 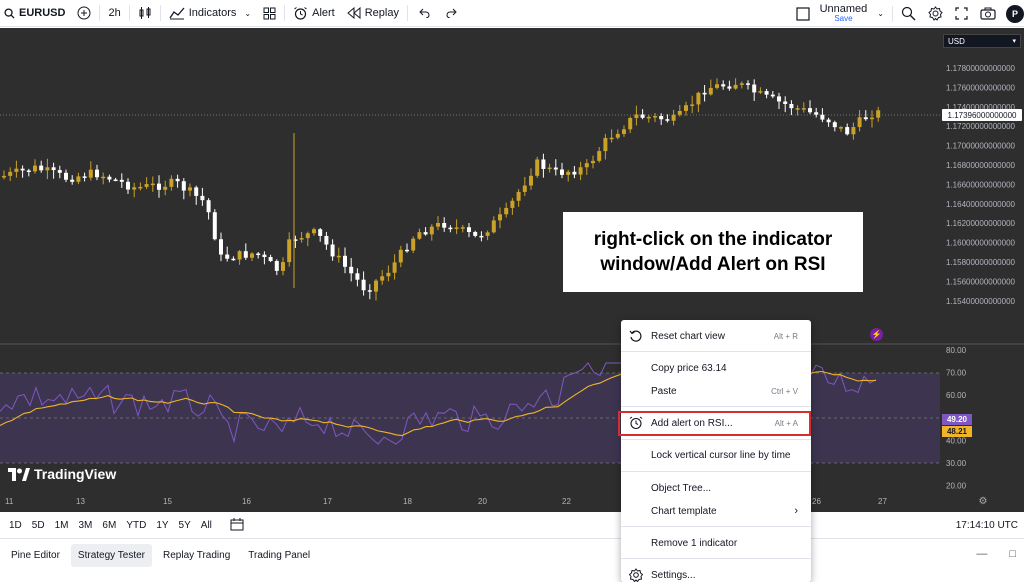 I want to click on tradingview-logo: TradingView, so click(x=62, y=474).